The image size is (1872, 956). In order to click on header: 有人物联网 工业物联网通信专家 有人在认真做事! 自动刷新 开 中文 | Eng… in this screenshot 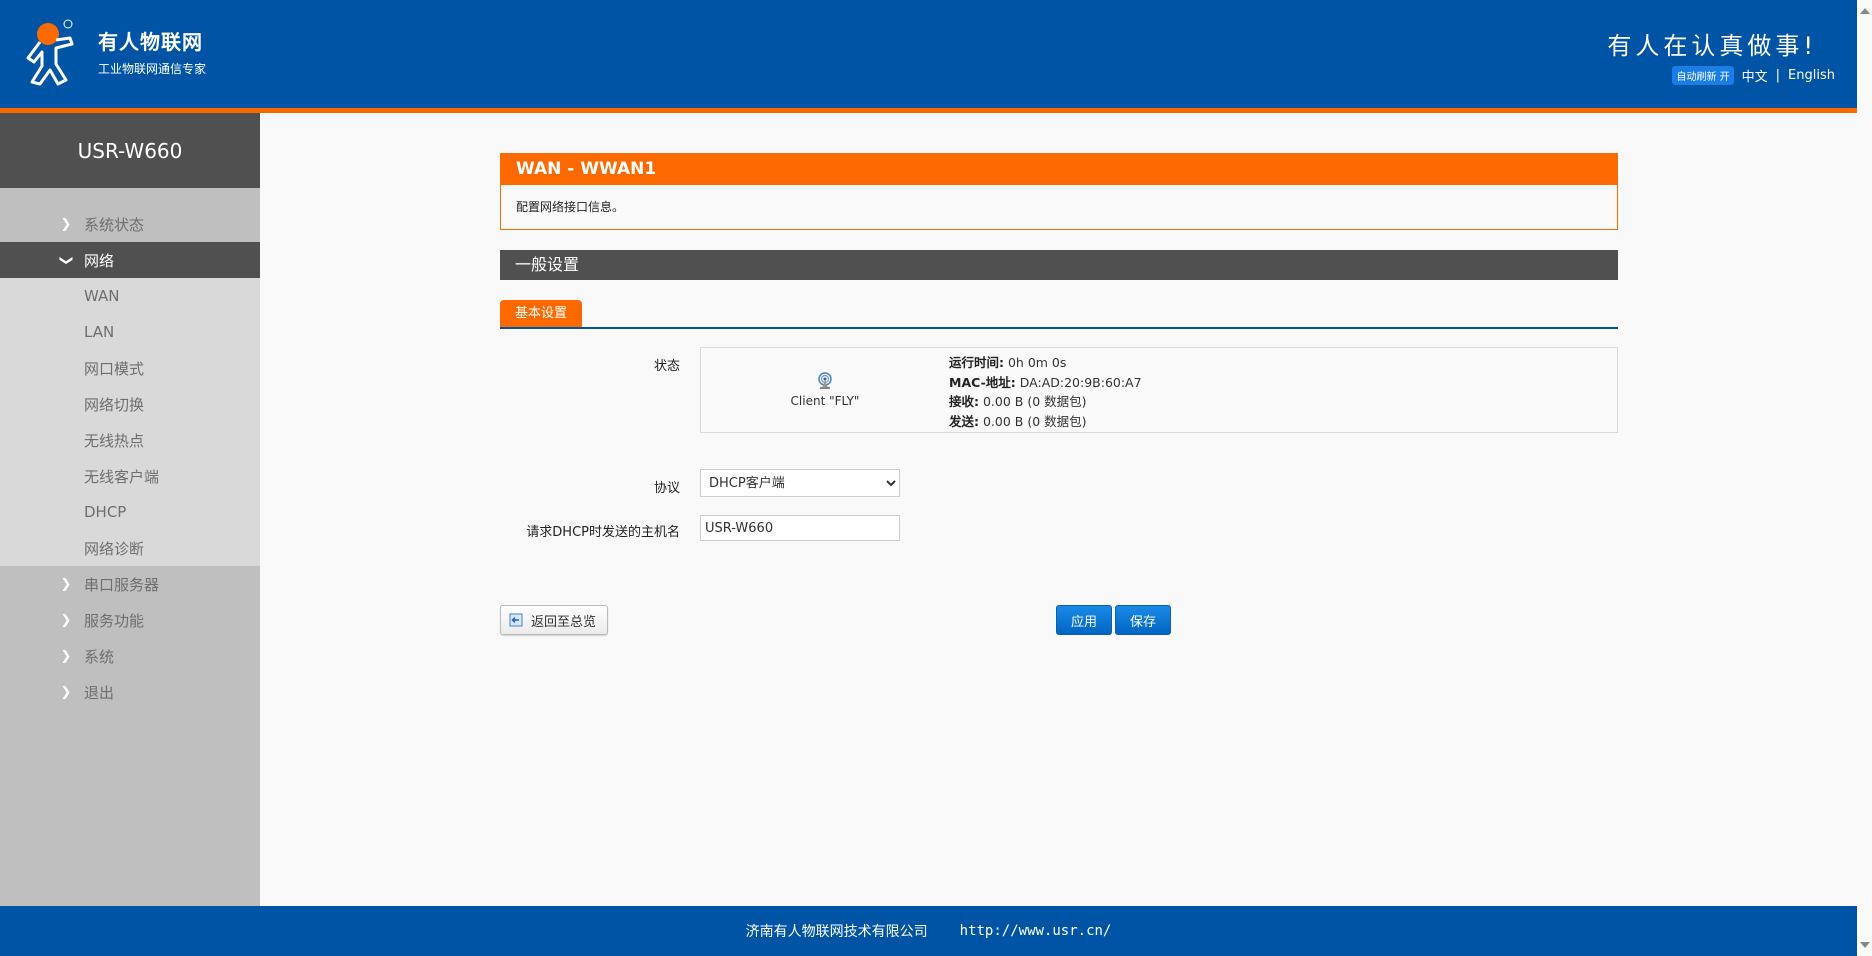, I will do `click(928, 54)`.